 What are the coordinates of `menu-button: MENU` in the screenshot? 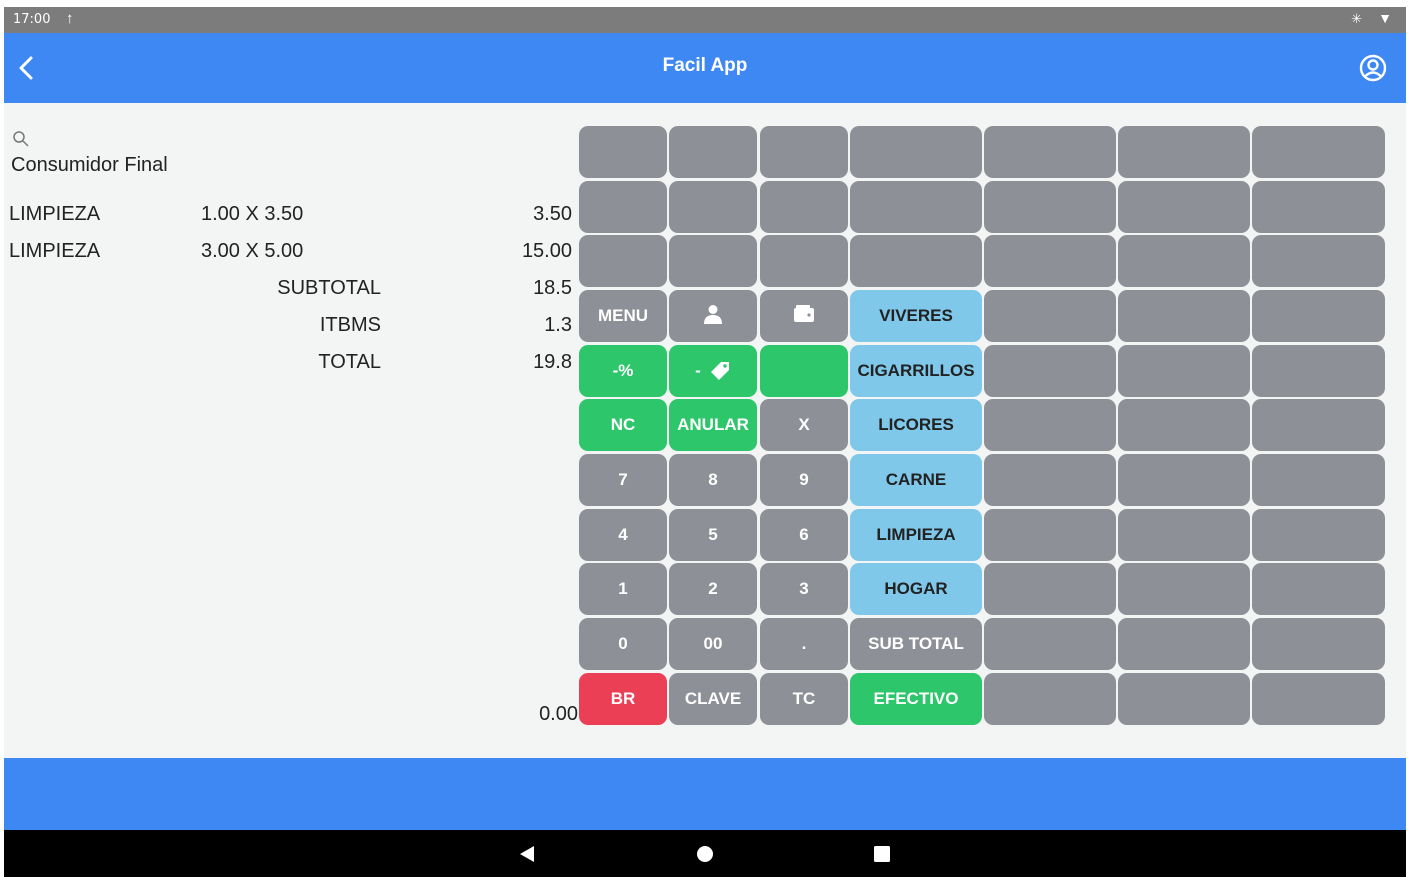 It's located at (623, 316).